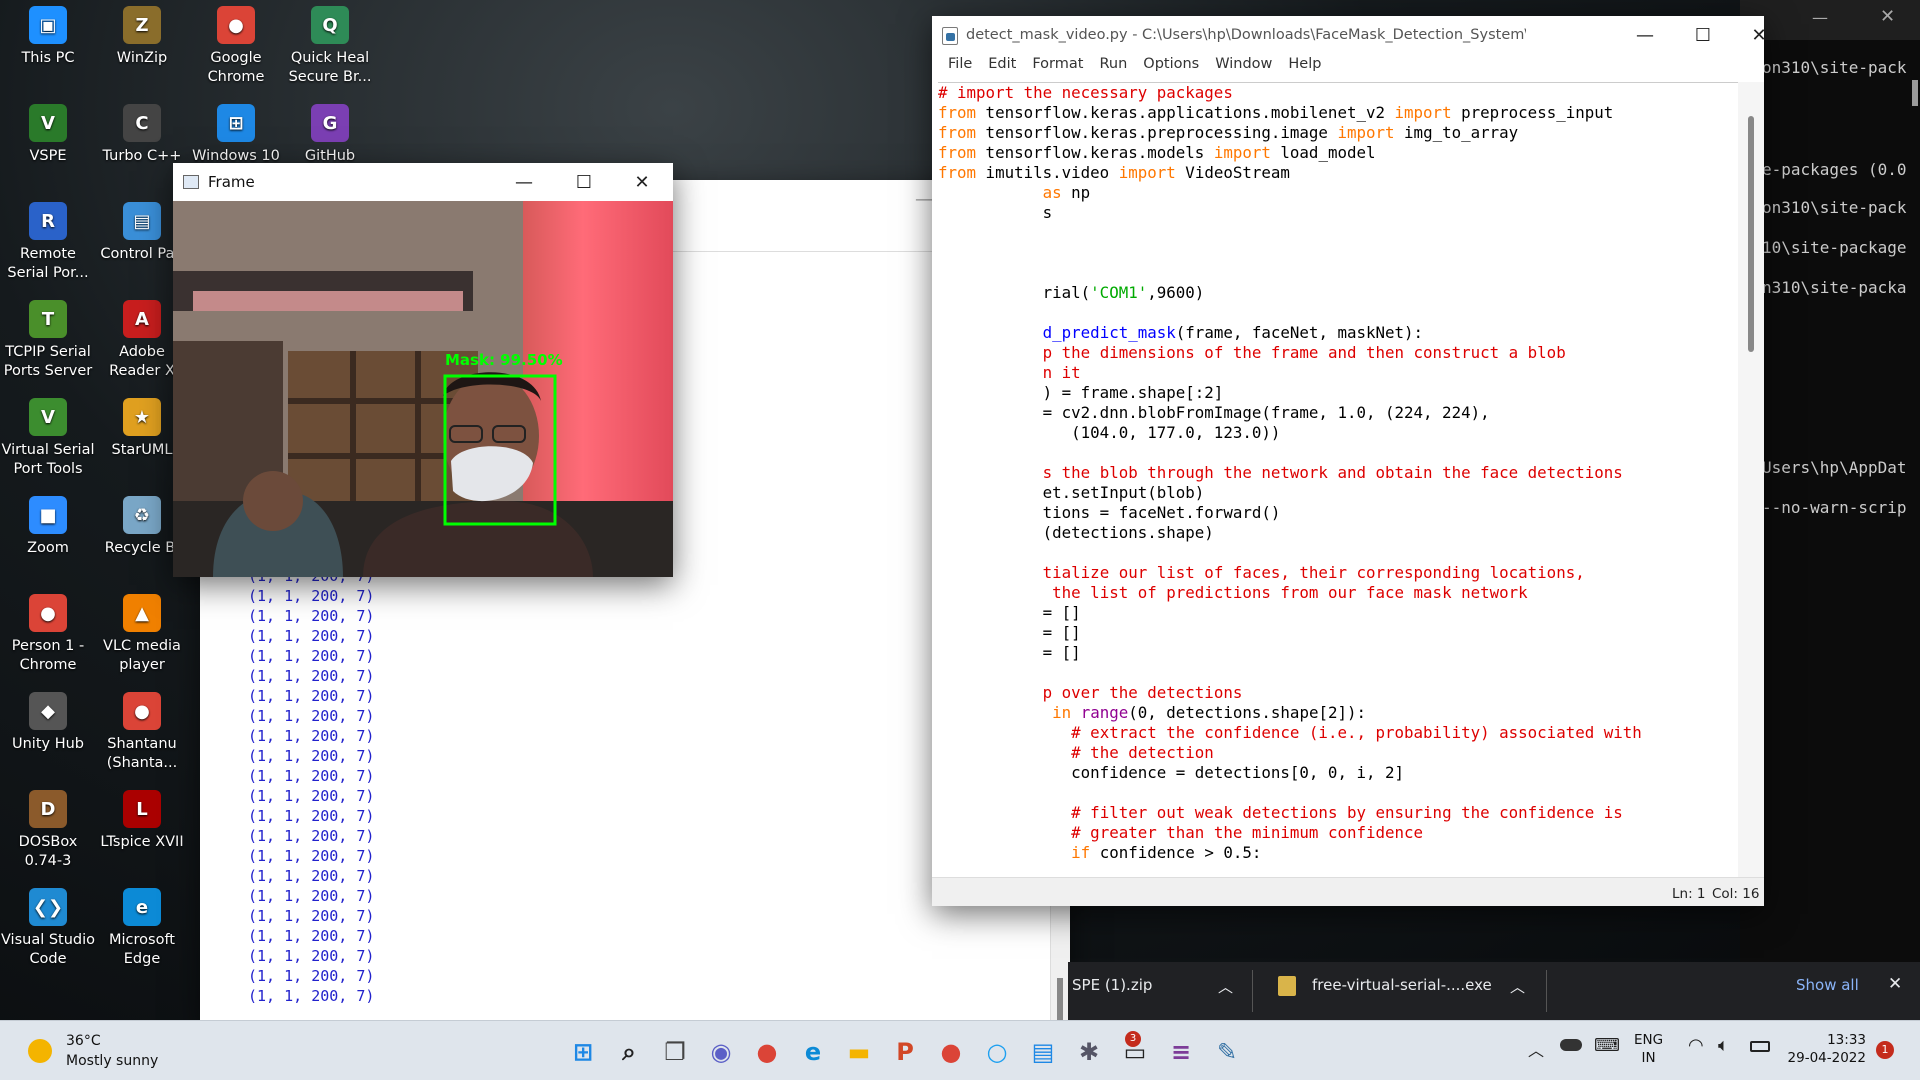  What do you see at coordinates (1834, 507) in the screenshot?
I see `terminal-line: --no-warn-scrip` at bounding box center [1834, 507].